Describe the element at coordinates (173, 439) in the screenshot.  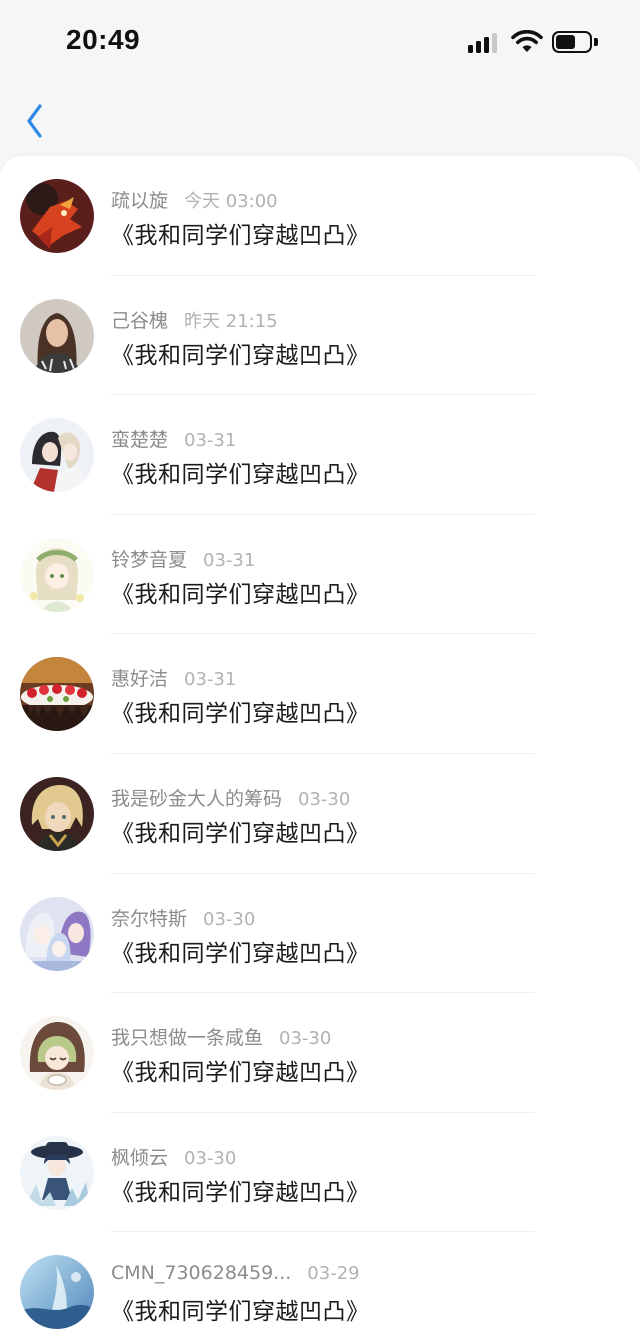
I see `message-meta: 蛮楚楚 03-31` at that location.